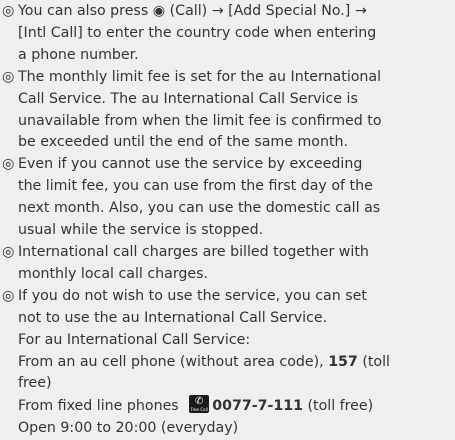 The image size is (455, 440). What do you see at coordinates (128, 428) in the screenshot?
I see `note-line: Open 9:00 to 20:00 (everyday)` at bounding box center [128, 428].